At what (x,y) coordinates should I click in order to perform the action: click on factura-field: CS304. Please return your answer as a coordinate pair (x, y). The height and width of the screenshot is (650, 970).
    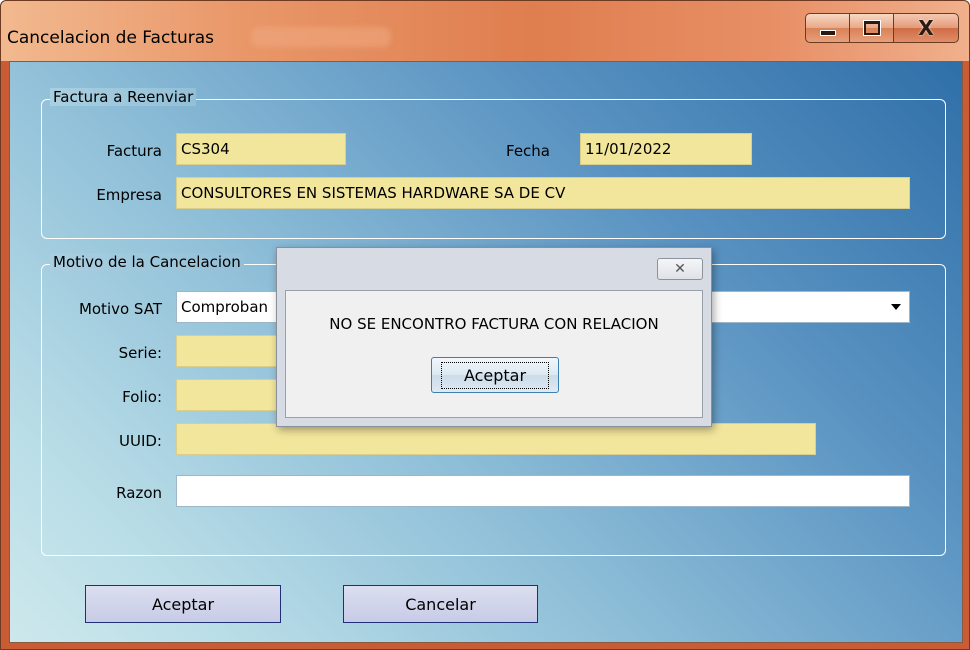
    Looking at the image, I should click on (261, 149).